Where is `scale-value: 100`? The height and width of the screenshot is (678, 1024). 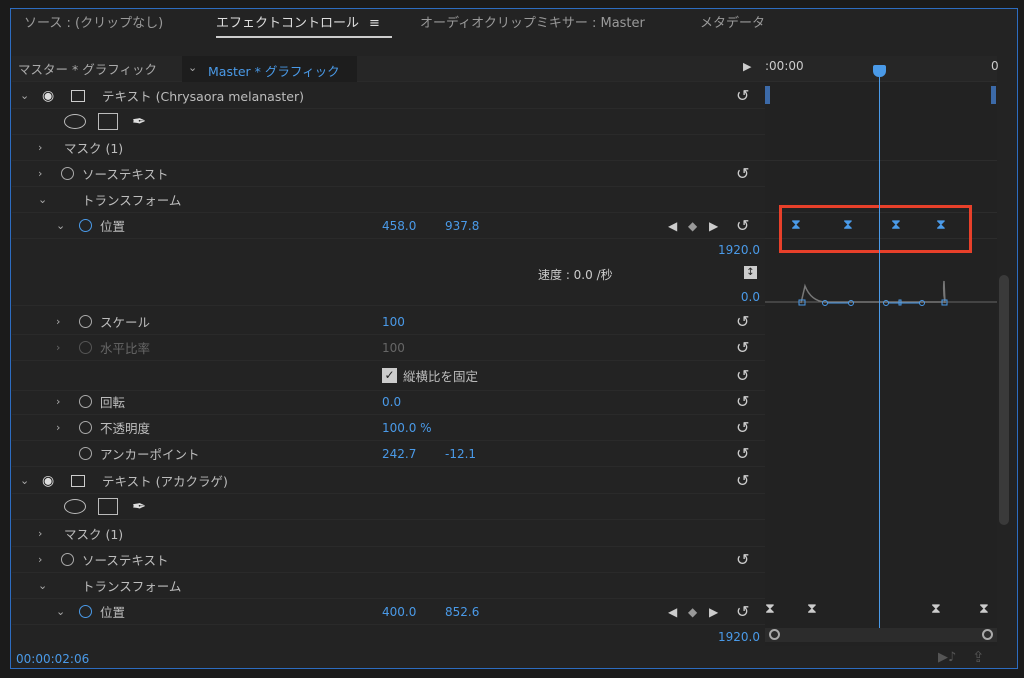
scale-value: 100 is located at coordinates (393, 322).